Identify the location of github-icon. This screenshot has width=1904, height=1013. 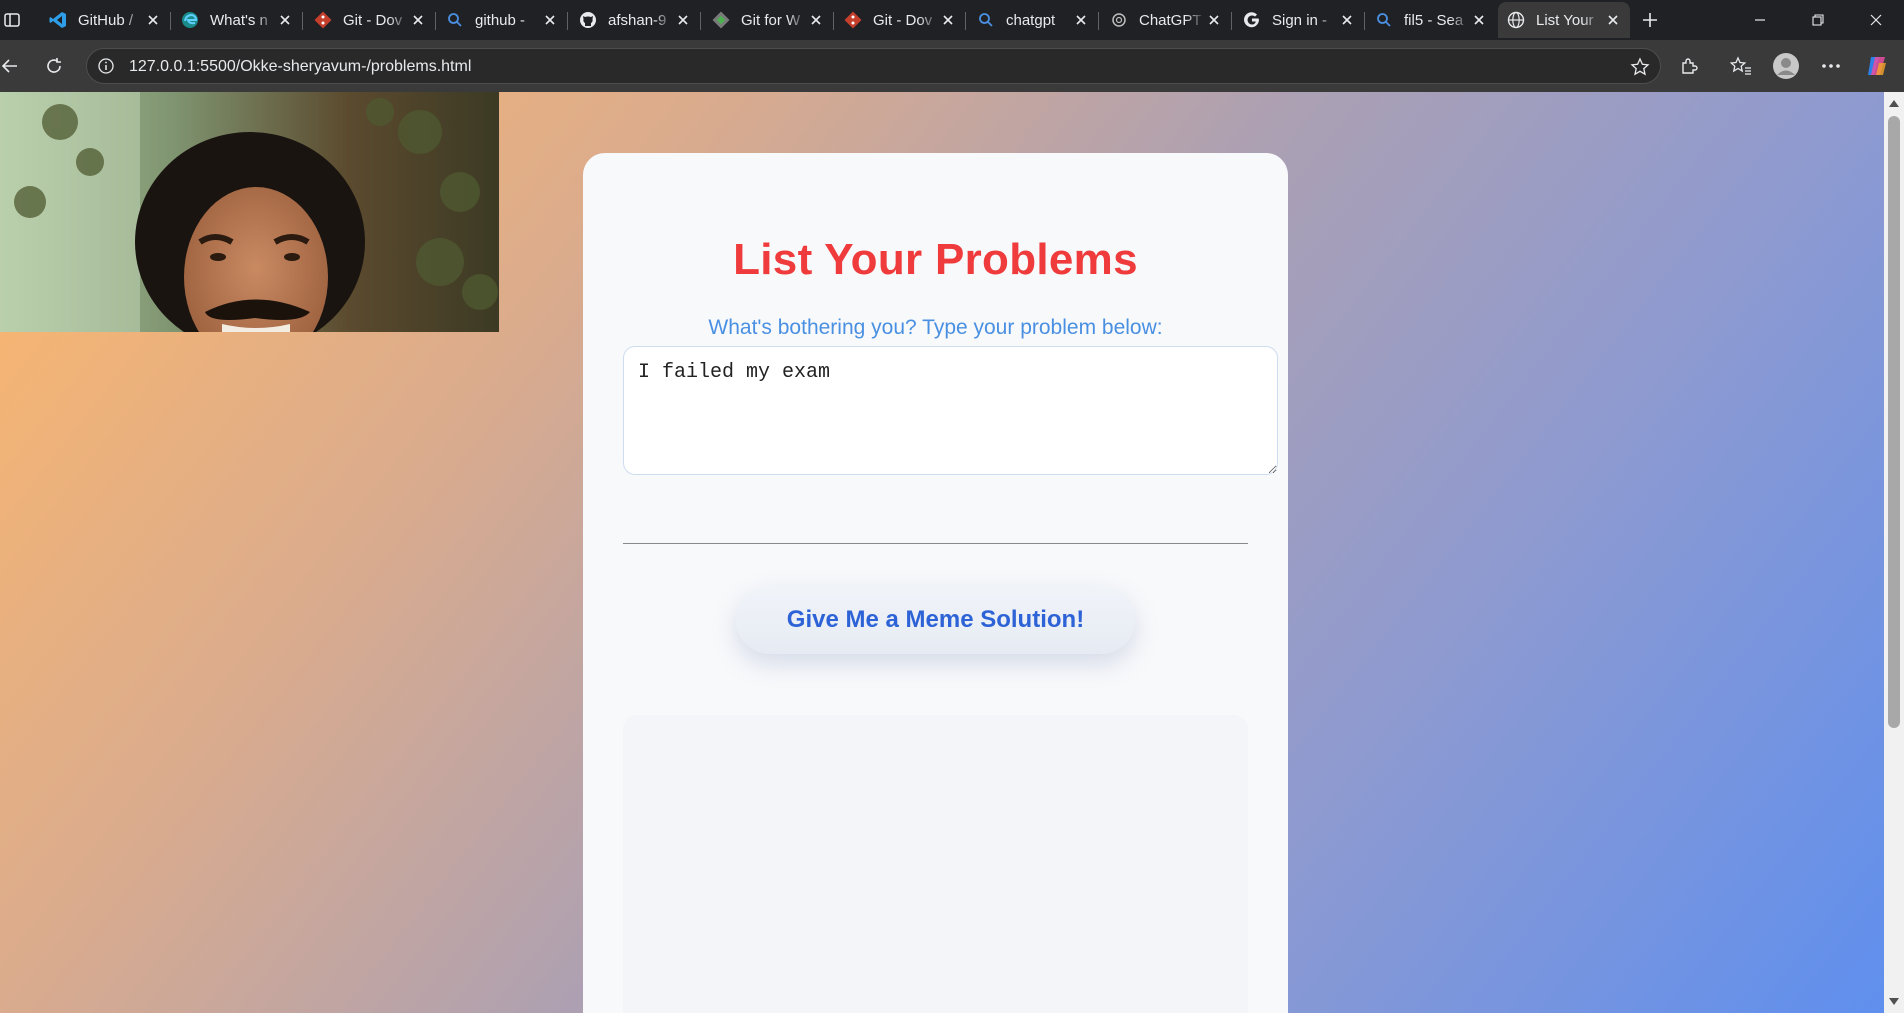
(588, 20).